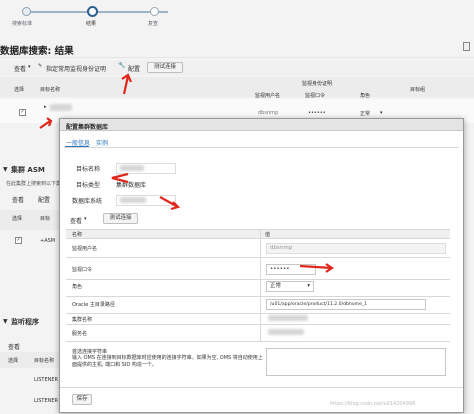 The height and width of the screenshot is (414, 474). Describe the element at coordinates (365, 96) in the screenshot. I see `column-header: 角色` at that location.